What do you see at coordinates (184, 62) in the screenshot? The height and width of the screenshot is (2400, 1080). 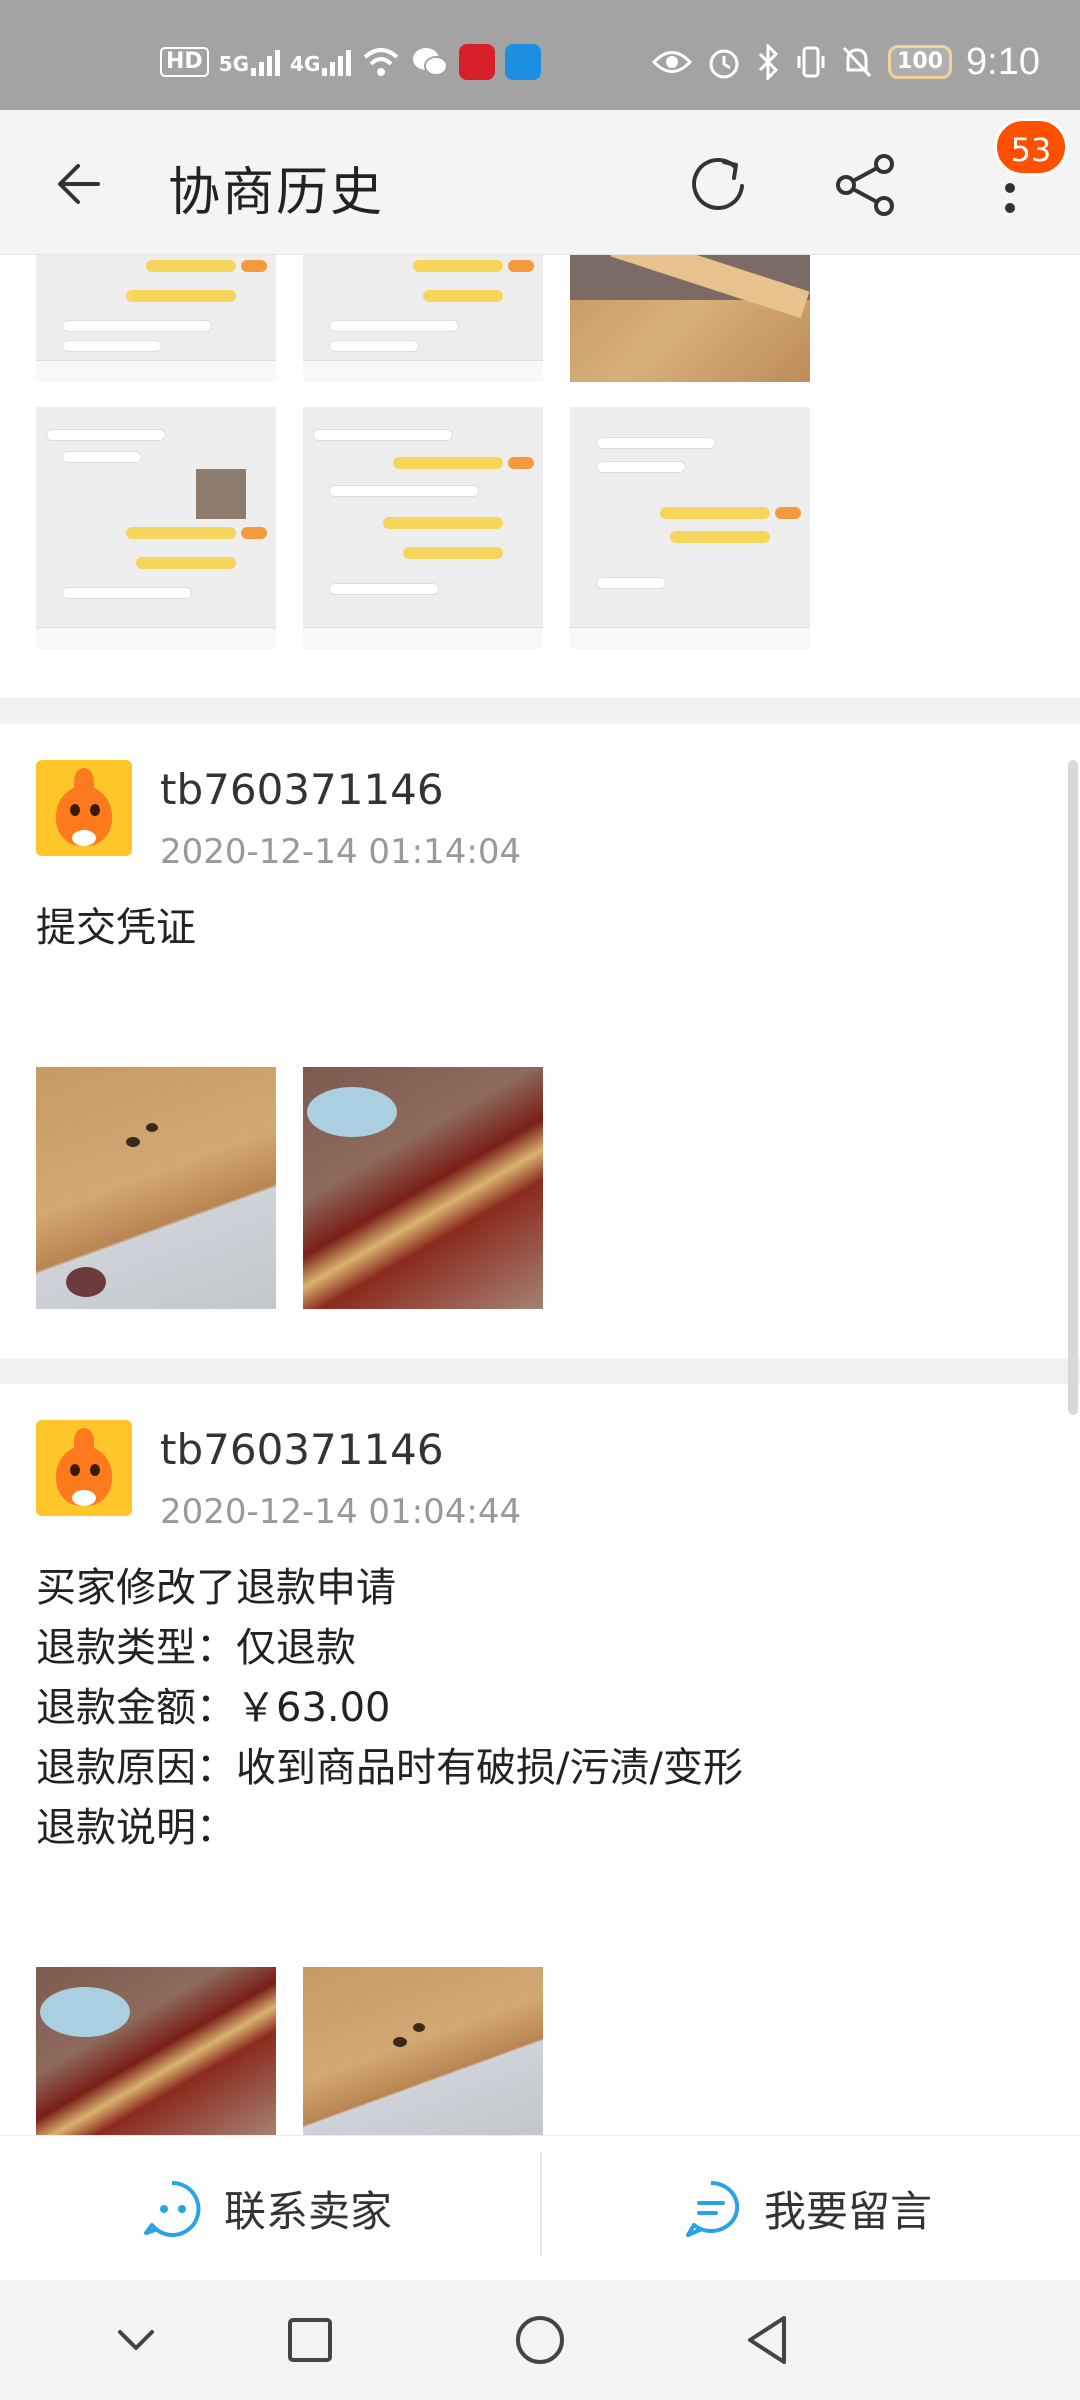 I see `hd-icon: HD` at bounding box center [184, 62].